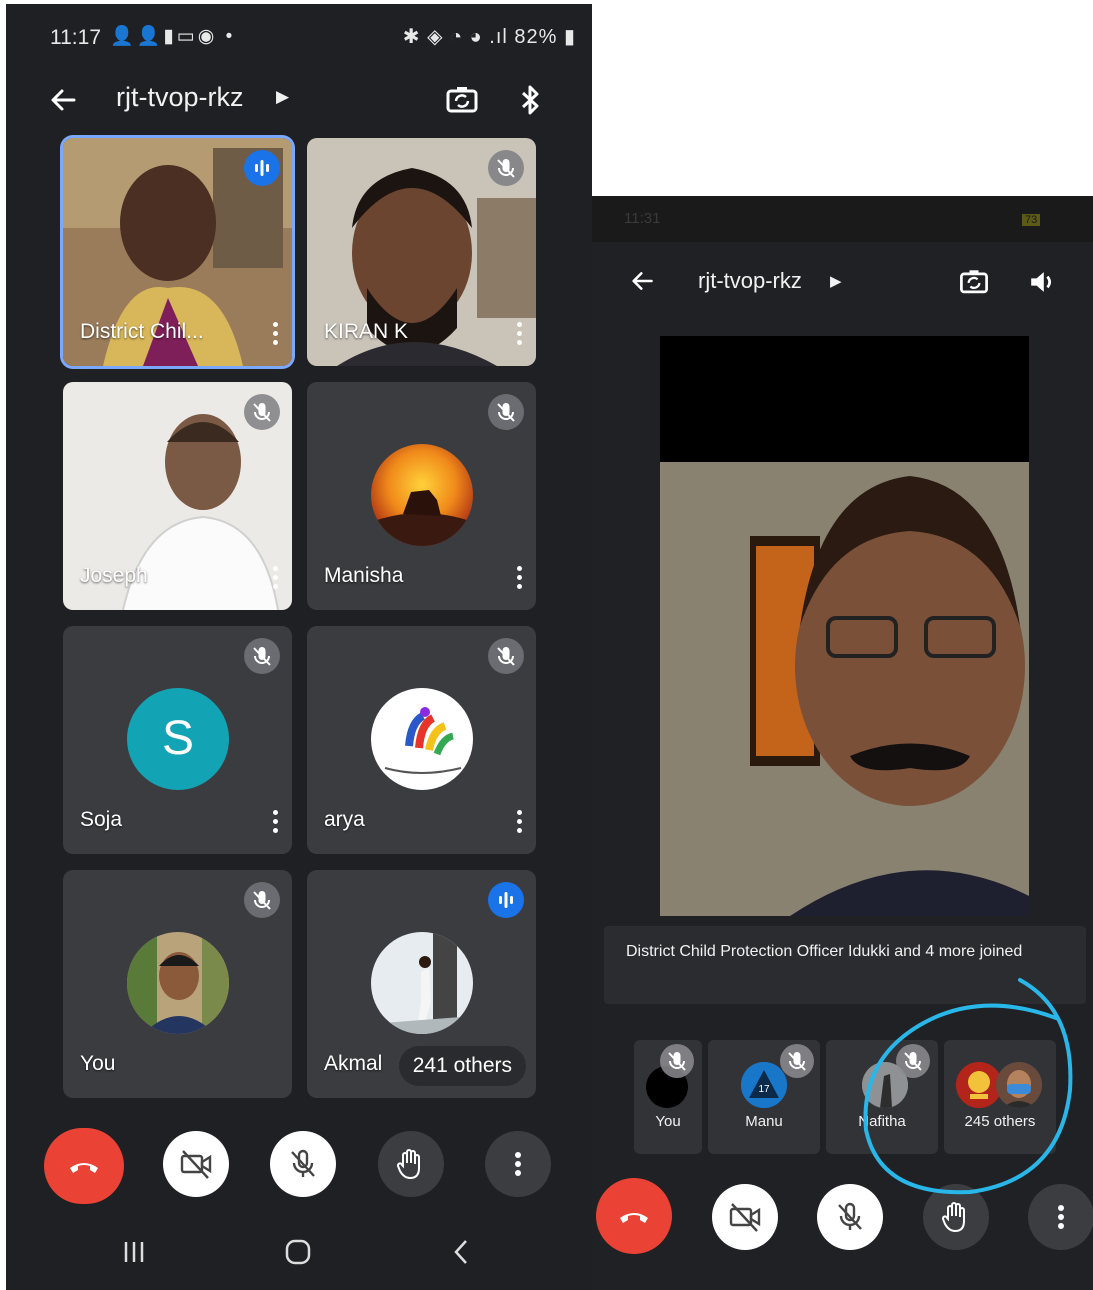  I want to click on notification-icons: 👤👤▮▭◉ •, so click(173, 36).